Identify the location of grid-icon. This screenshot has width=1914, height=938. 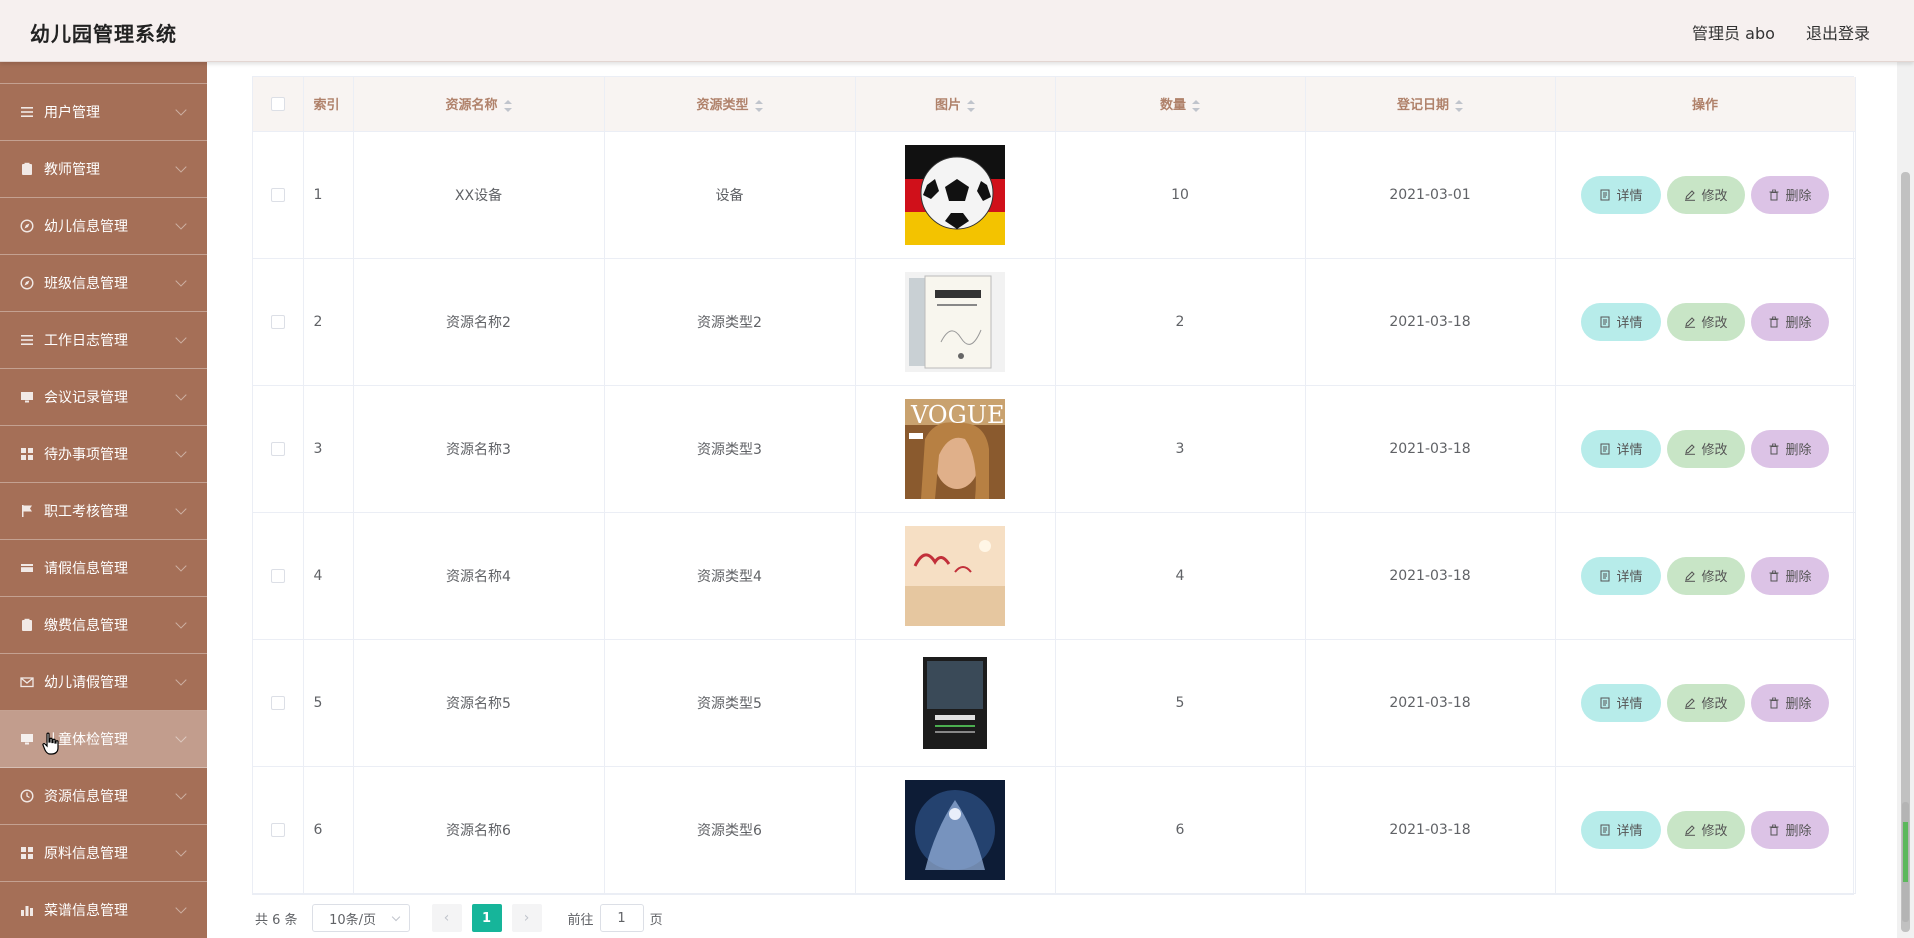
(27, 853).